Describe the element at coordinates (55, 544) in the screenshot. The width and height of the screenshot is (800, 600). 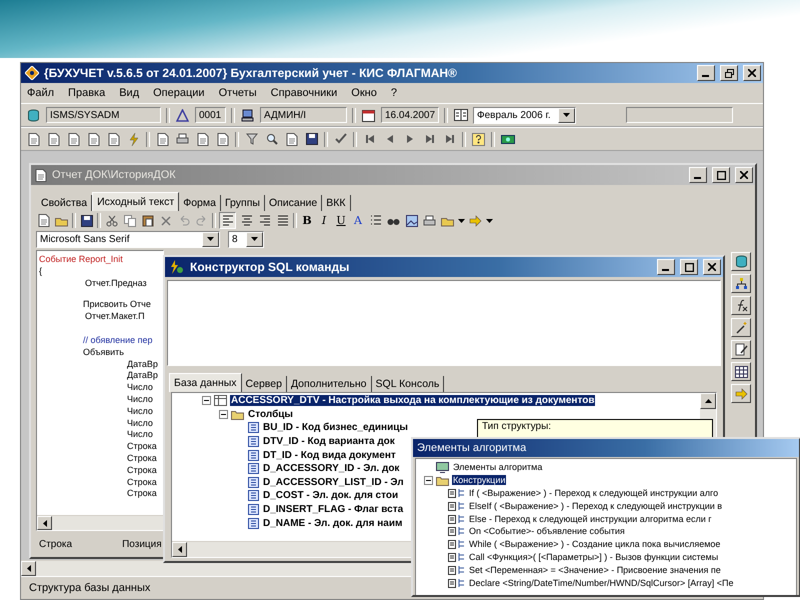
I see `status-label: Строка` at that location.